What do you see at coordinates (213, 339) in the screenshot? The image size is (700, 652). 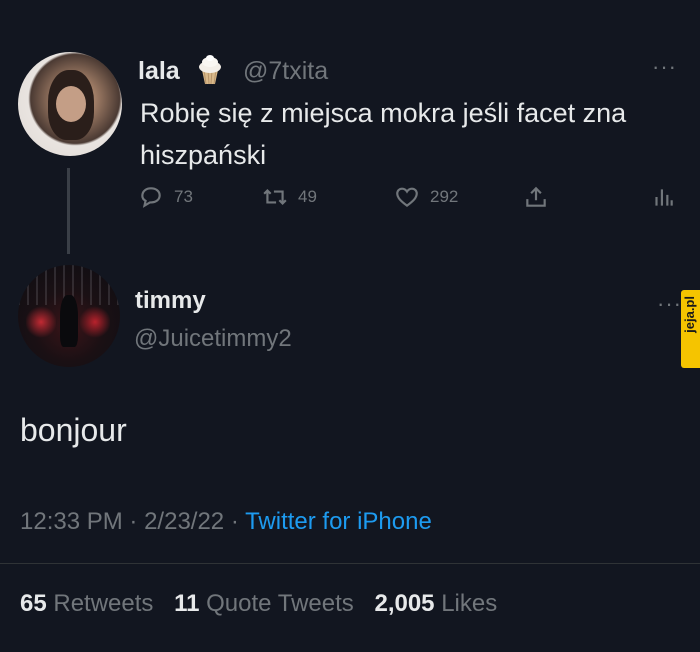 I see `handle: @Juicetimmy2` at bounding box center [213, 339].